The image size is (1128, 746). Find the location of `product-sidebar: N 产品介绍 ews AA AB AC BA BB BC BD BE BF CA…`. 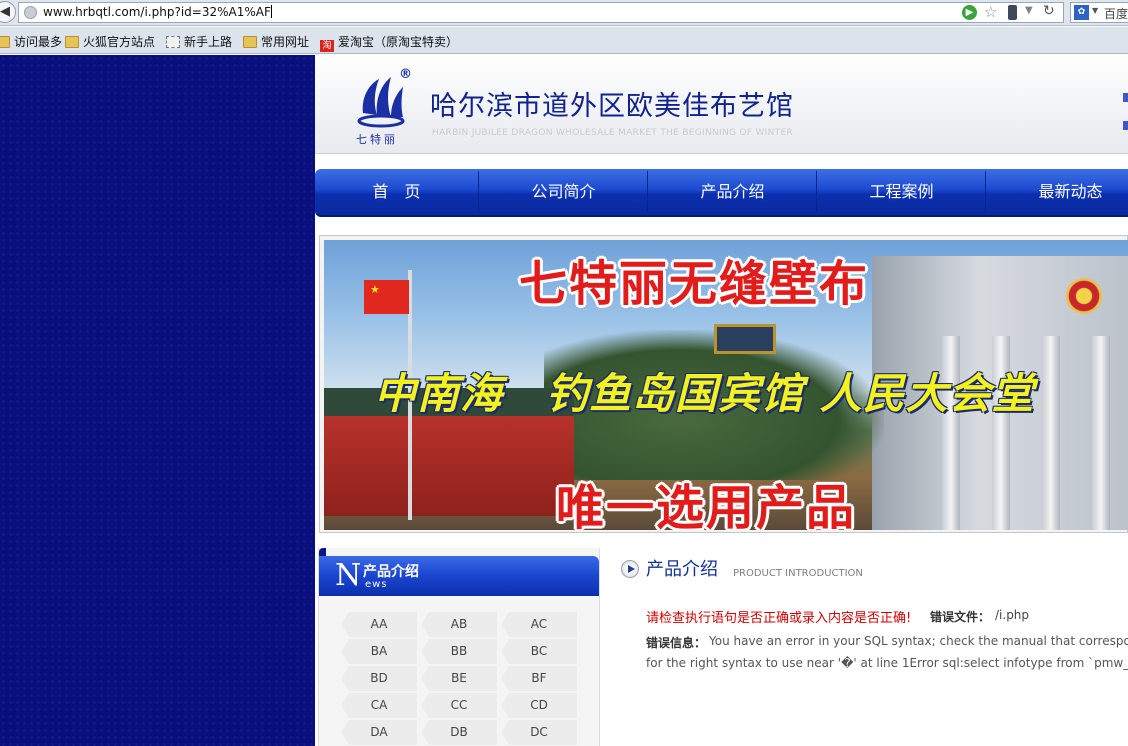

product-sidebar: N 产品介绍 ews AA AB AC BA BB BC BD BE BF CA… is located at coordinates (459, 647).